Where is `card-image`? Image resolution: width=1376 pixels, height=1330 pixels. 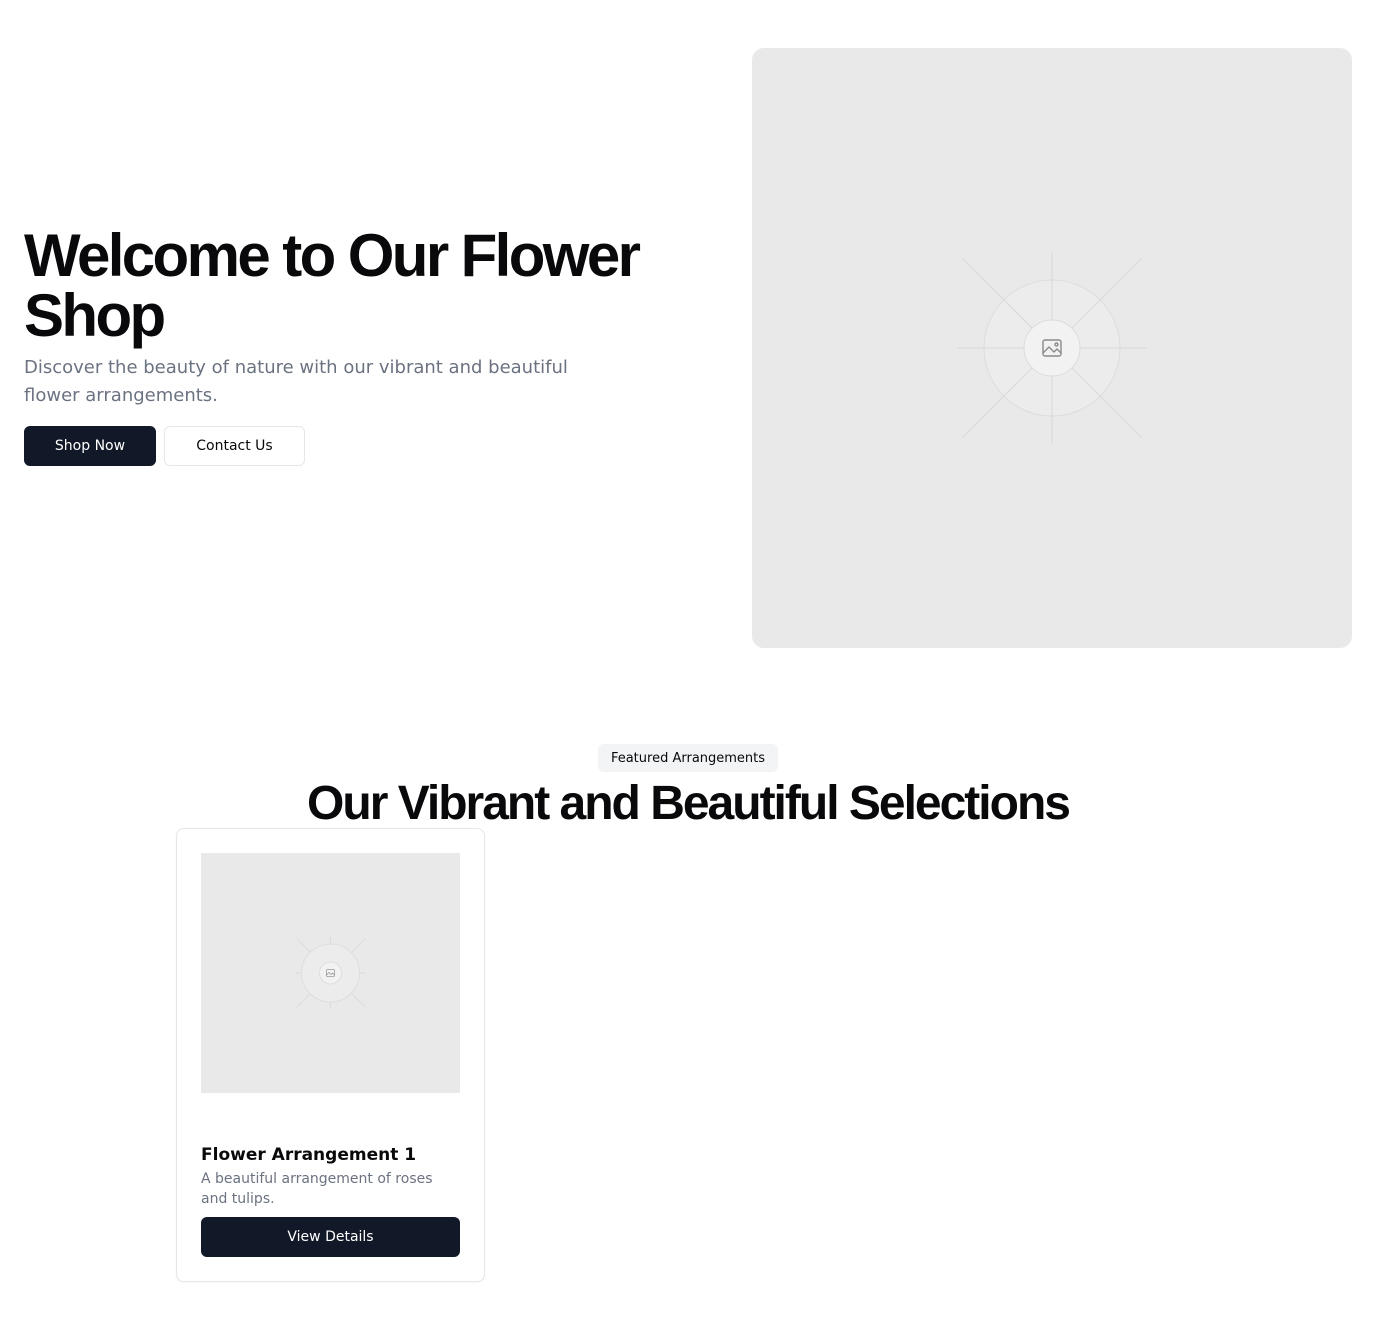 card-image is located at coordinates (330, 973).